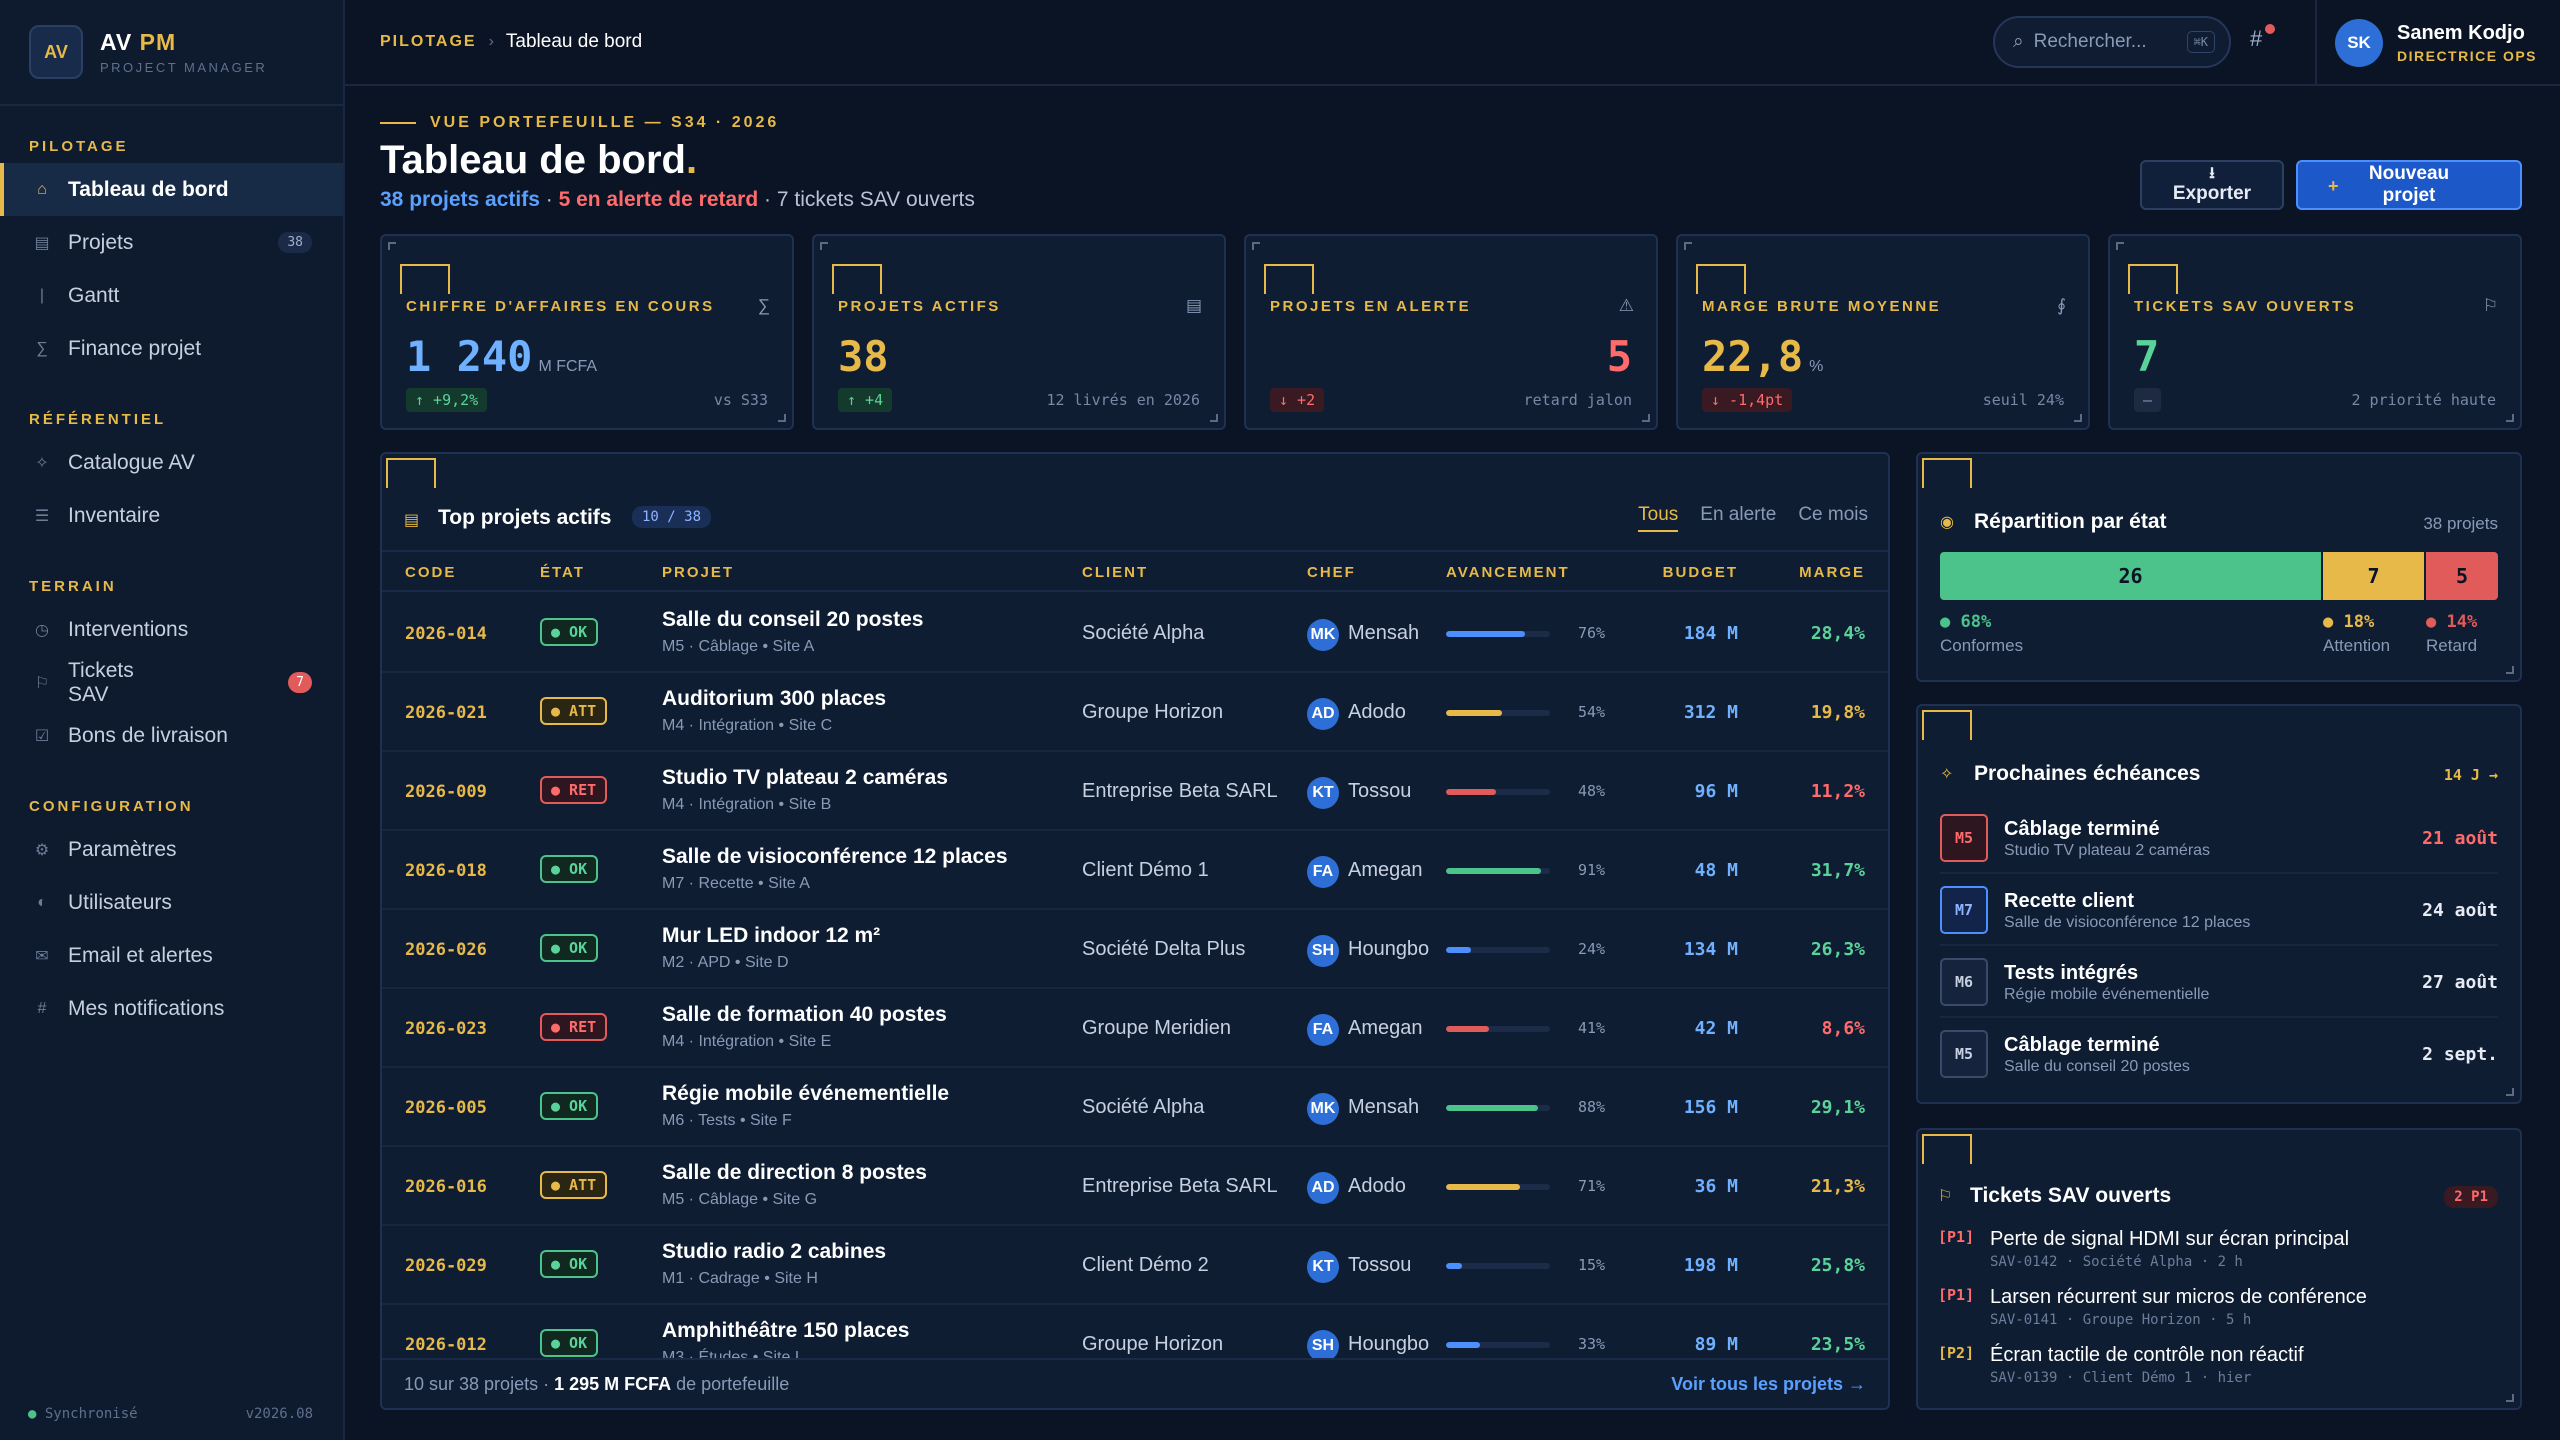  What do you see at coordinates (171, 462) in the screenshot?
I see `sidebar-item-catalogue-av: ✧ Catalogue AV` at bounding box center [171, 462].